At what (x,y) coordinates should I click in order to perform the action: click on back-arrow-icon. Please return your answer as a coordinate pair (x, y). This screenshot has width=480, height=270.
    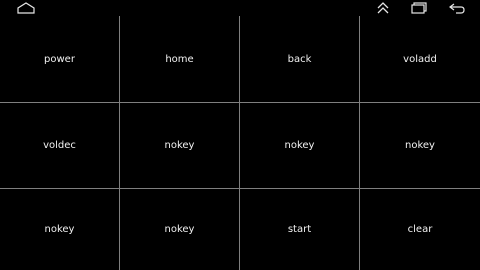
    Looking at the image, I should click on (457, 8).